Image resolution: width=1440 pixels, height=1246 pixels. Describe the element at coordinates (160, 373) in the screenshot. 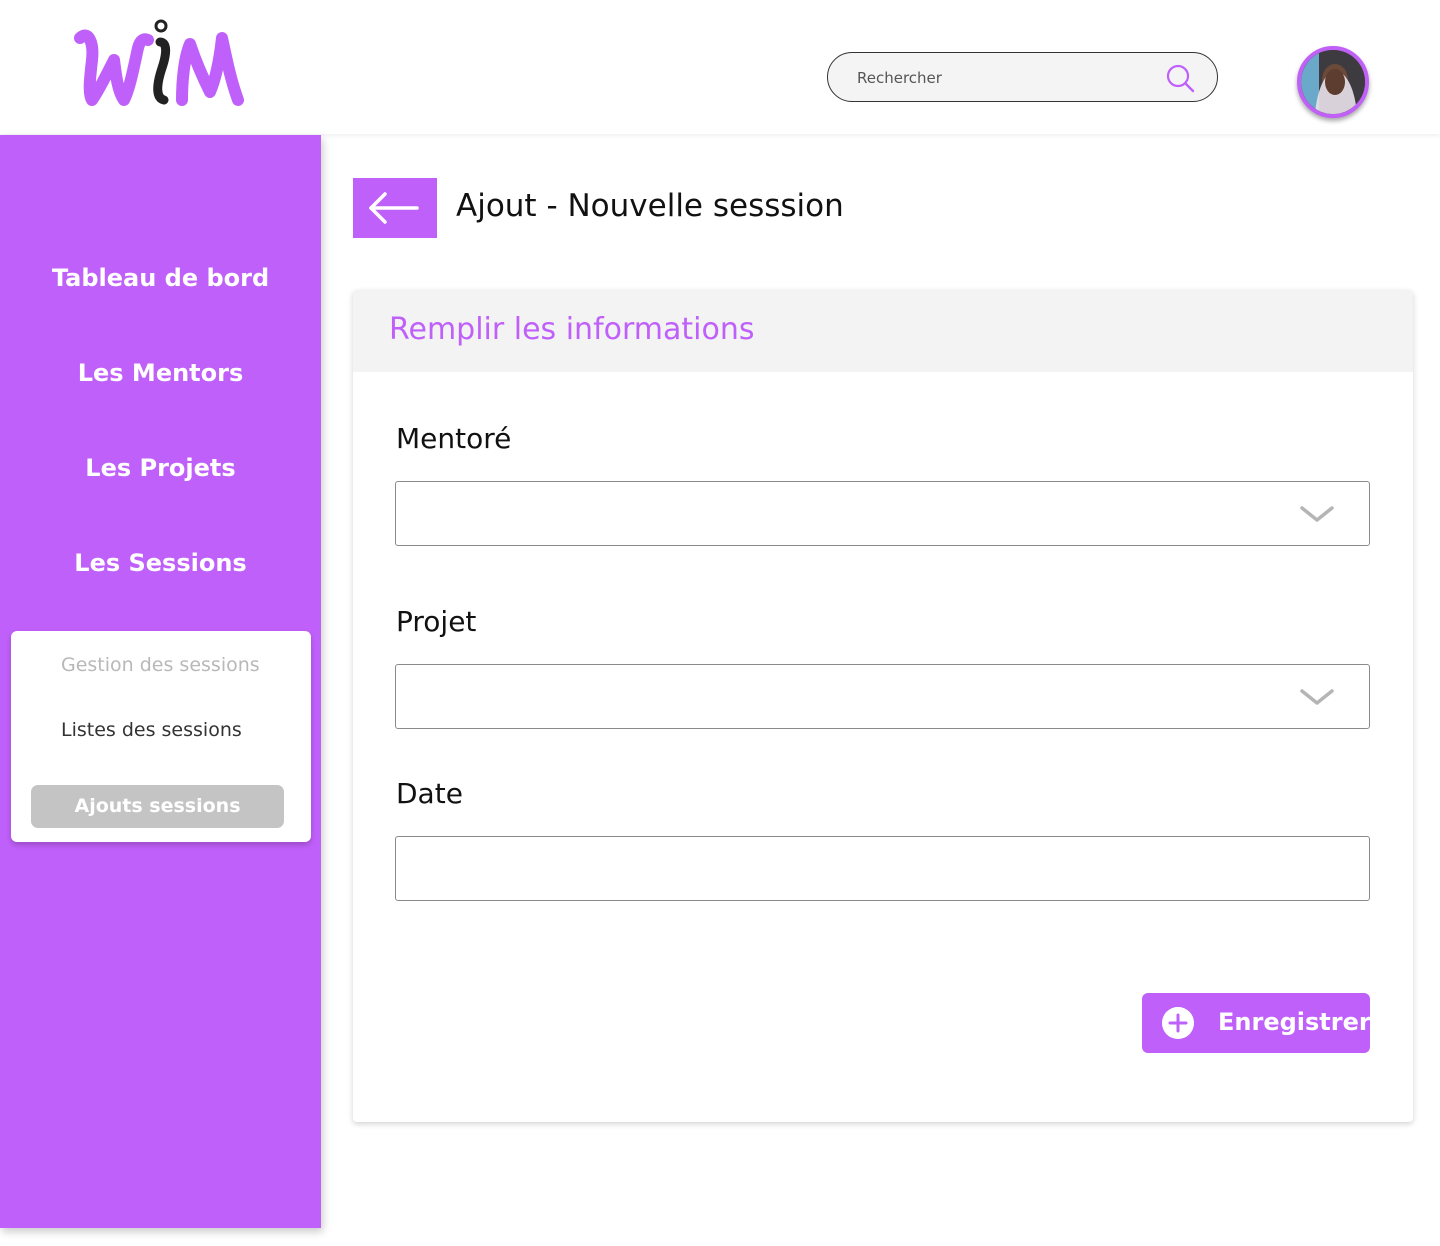

I see `sidebar-item-mentors: Les Mentors` at that location.